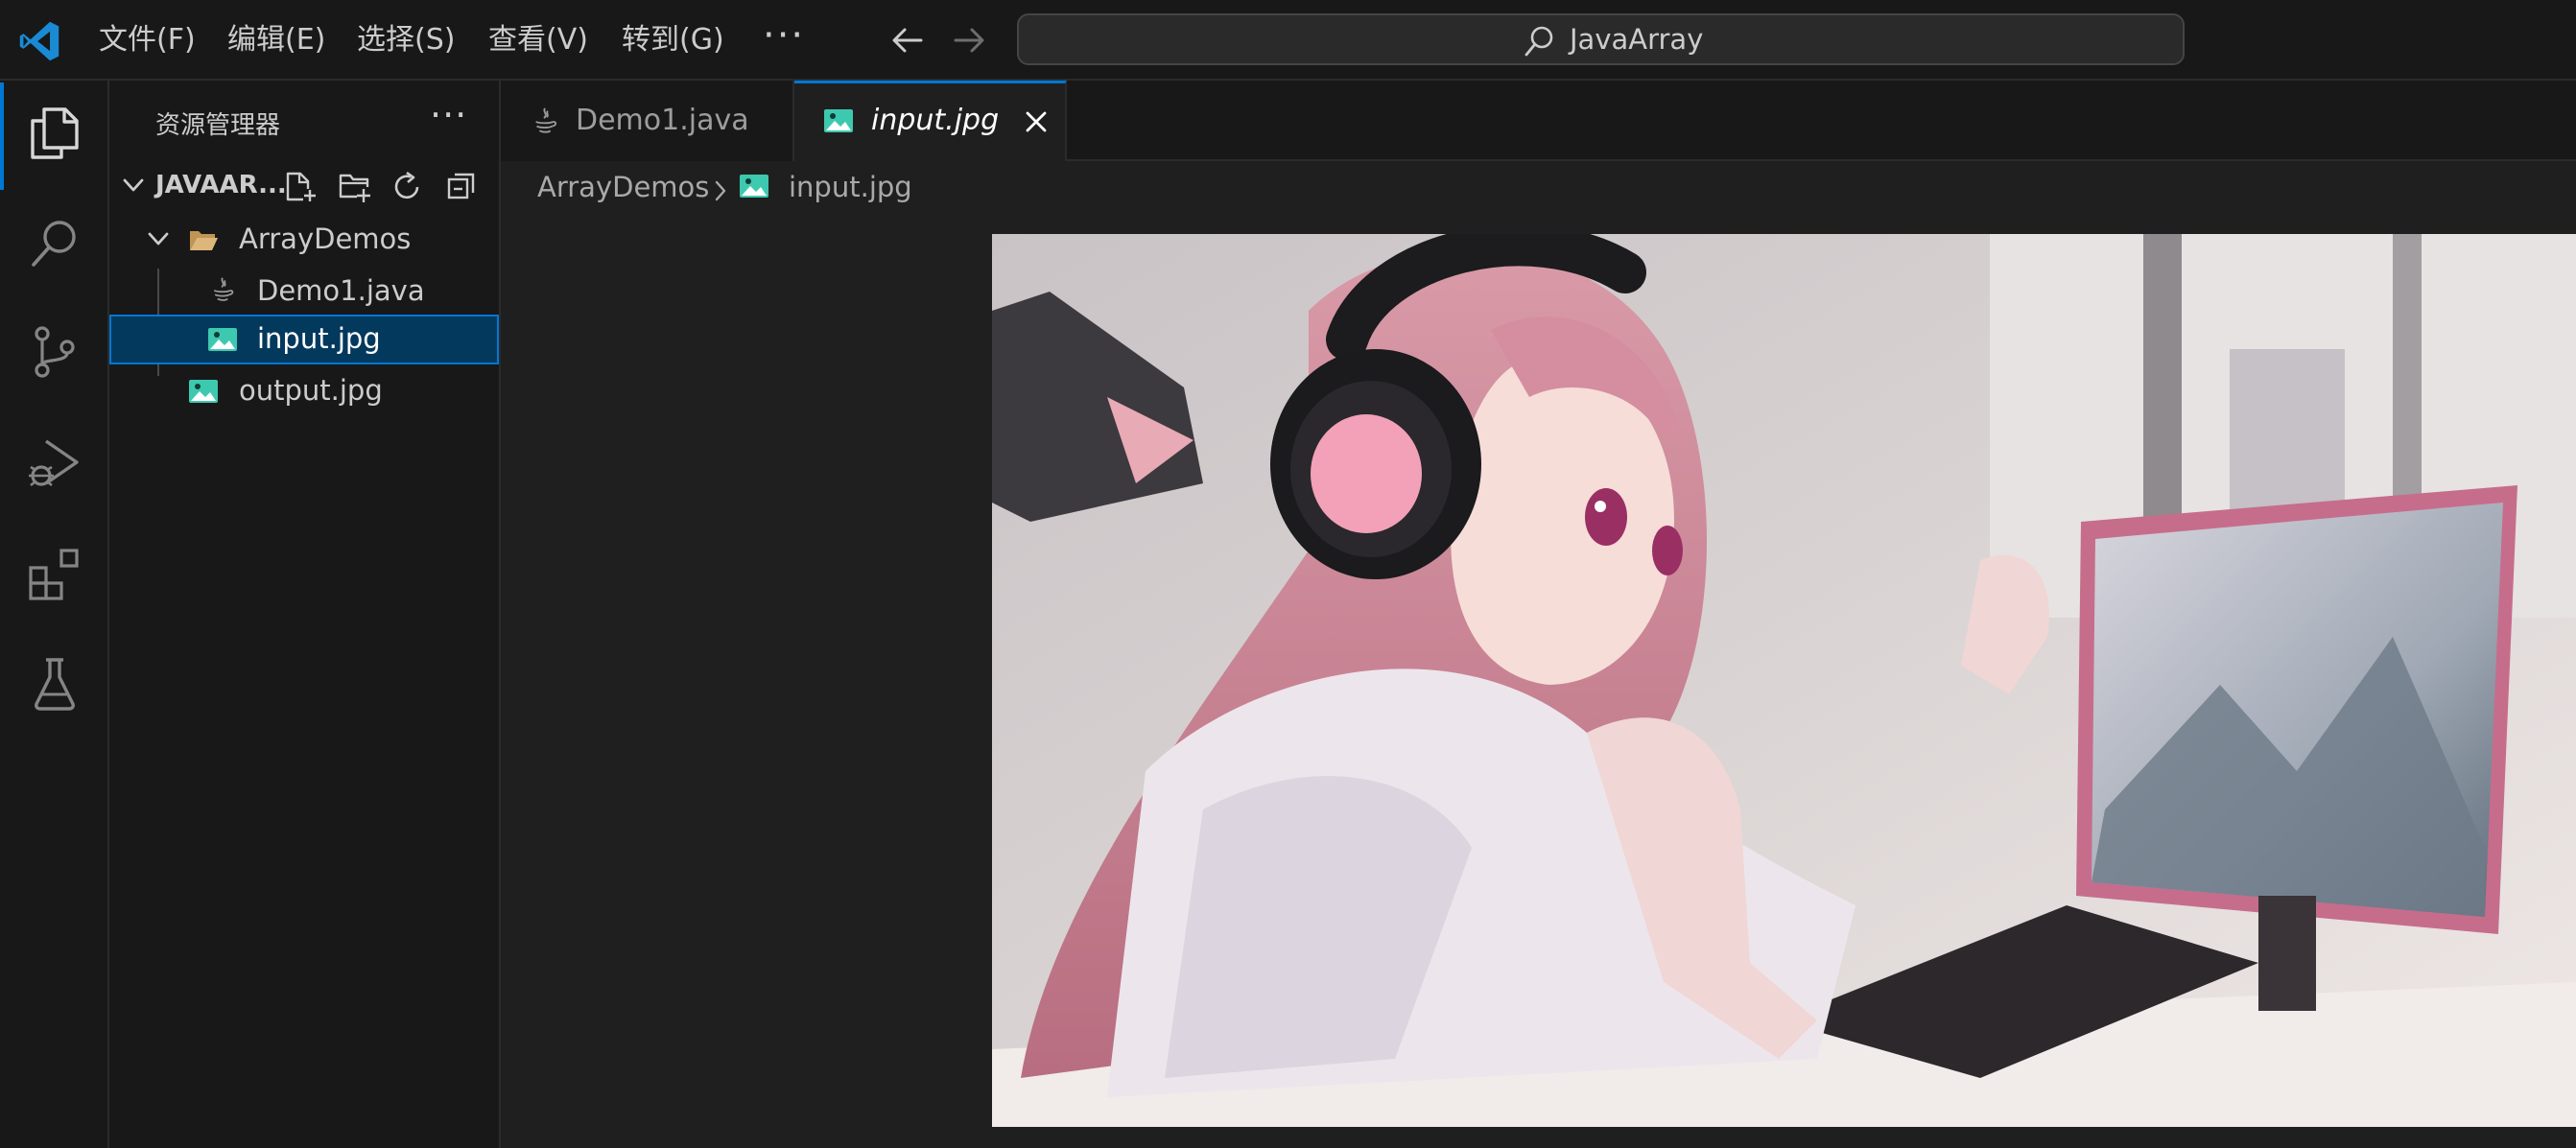 The image size is (2576, 1148). I want to click on menu-file: 文件(F), so click(148, 40).